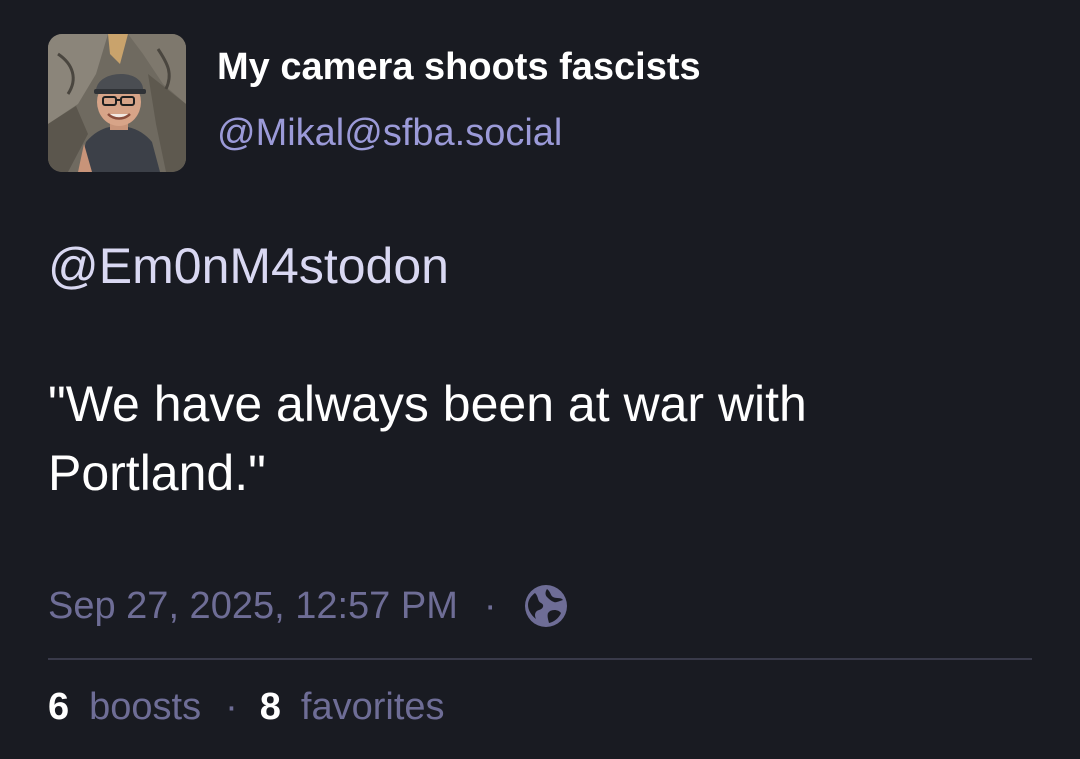  I want to click on boosts-stat: 6 boosts, so click(124, 707).